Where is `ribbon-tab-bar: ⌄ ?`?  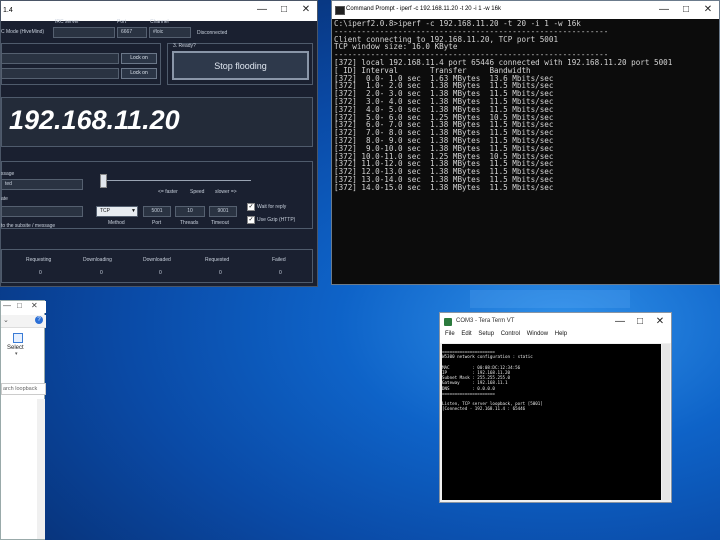
ribbon-tab-bar: ⌄ ? is located at coordinates (23, 321).